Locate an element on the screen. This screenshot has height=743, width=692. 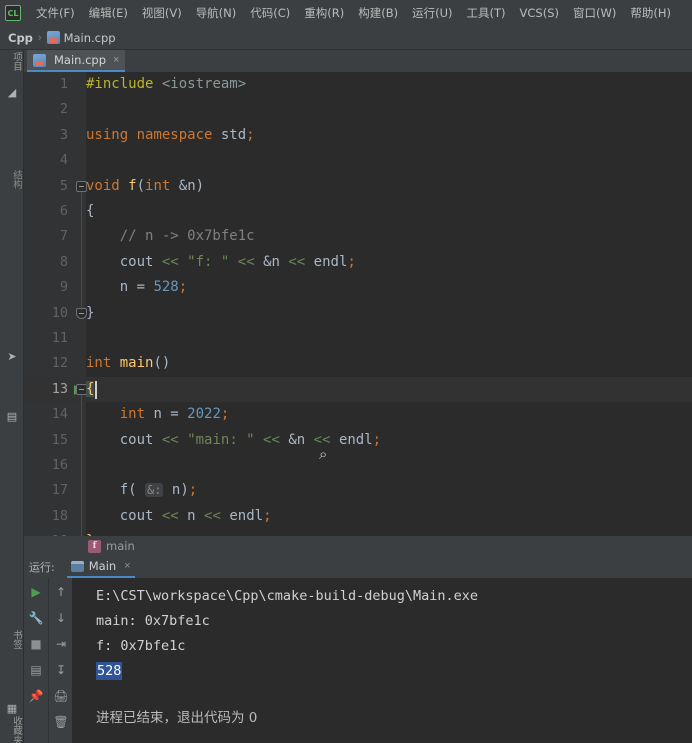
code-line-9: n = 528; is located at coordinates (153, 287).